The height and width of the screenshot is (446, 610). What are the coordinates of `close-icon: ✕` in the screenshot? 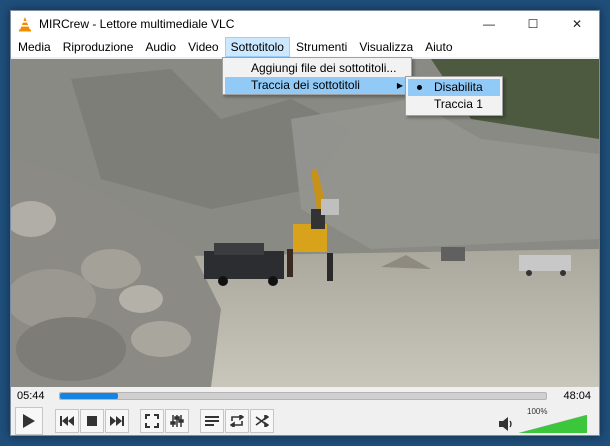 It's located at (577, 24).